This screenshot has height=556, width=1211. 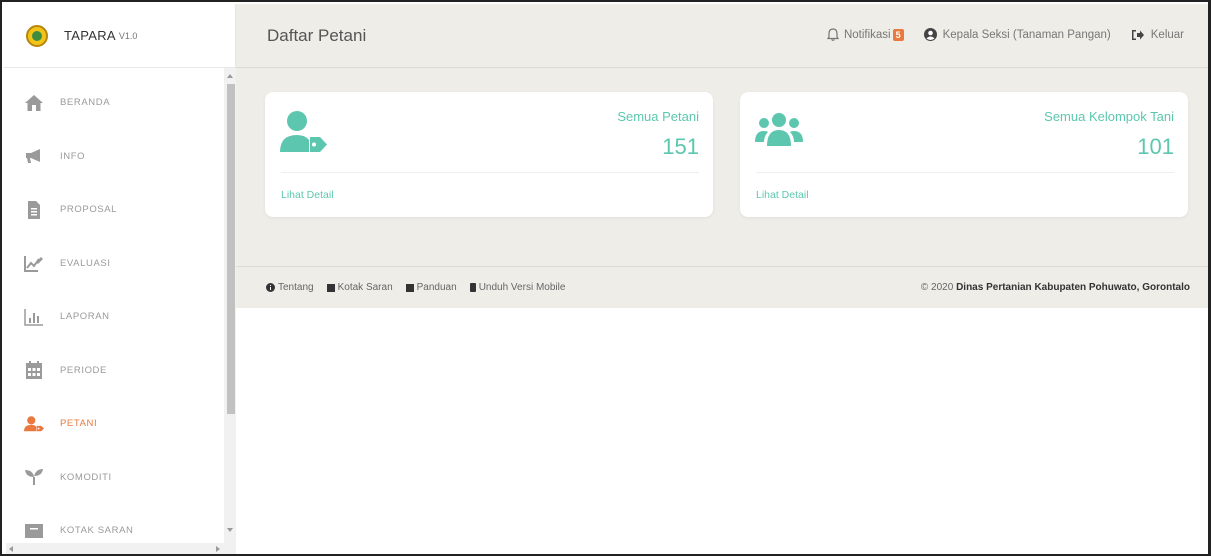 What do you see at coordinates (113, 371) in the screenshot?
I see `sidebar-item-periode: PERIODE` at bounding box center [113, 371].